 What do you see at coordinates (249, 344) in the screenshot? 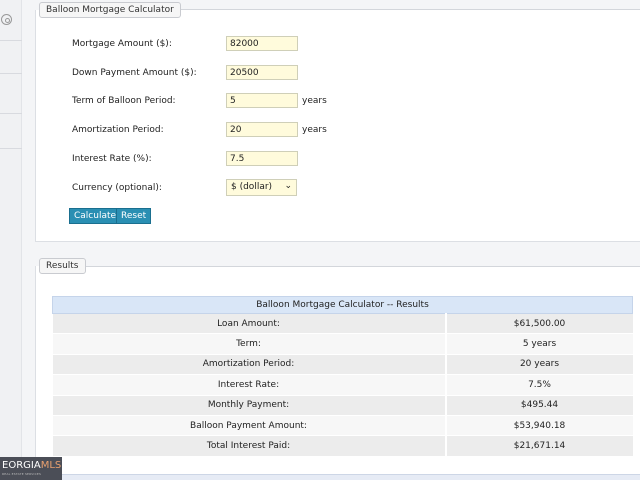
I see `row-label: Term:` at bounding box center [249, 344].